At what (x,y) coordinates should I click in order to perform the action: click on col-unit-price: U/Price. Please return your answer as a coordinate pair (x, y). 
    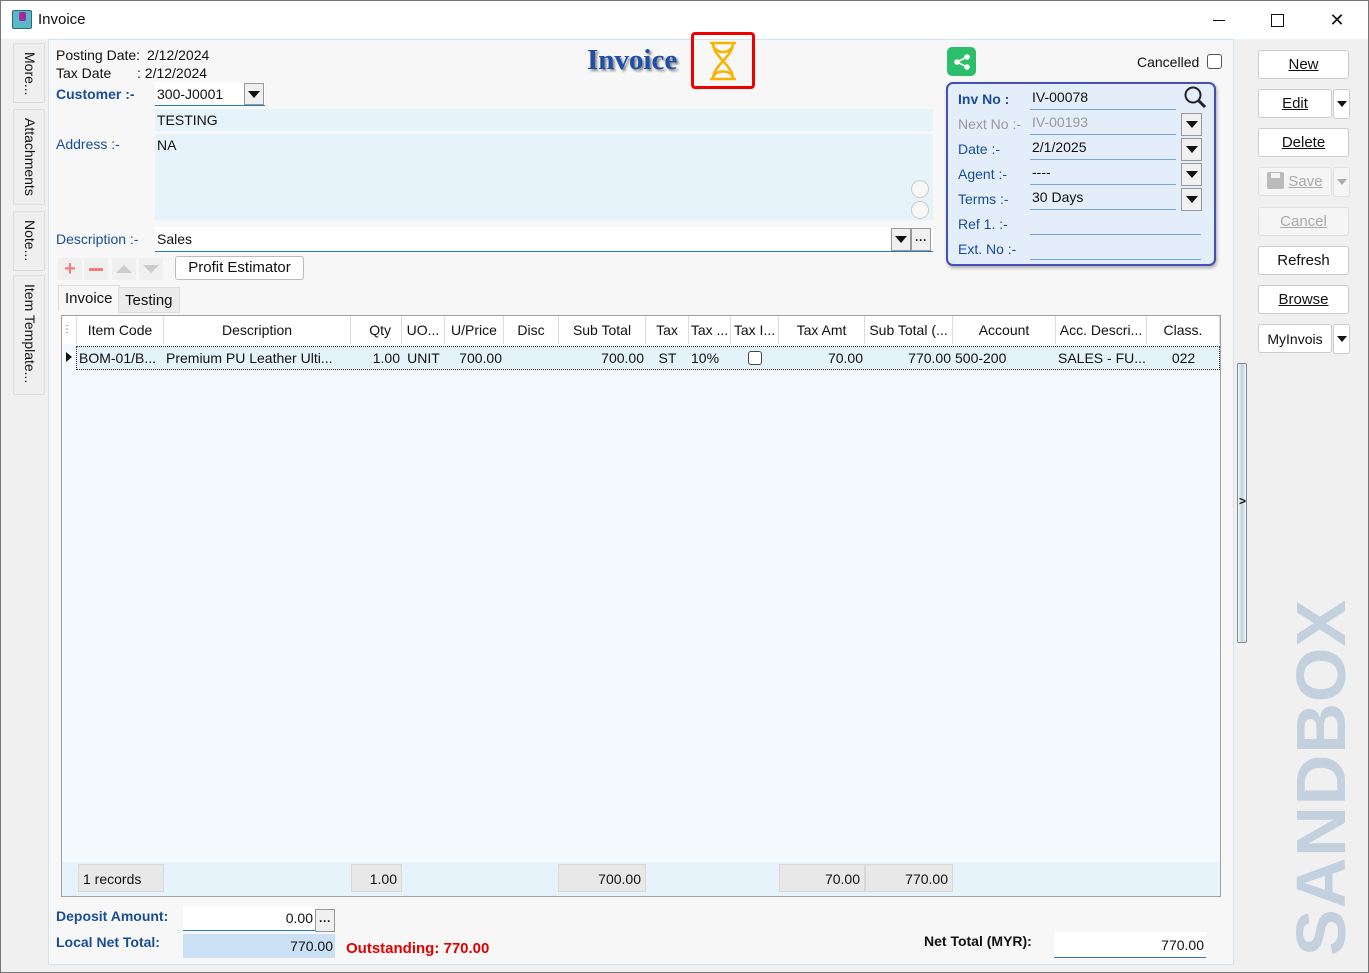
    Looking at the image, I should click on (474, 330).